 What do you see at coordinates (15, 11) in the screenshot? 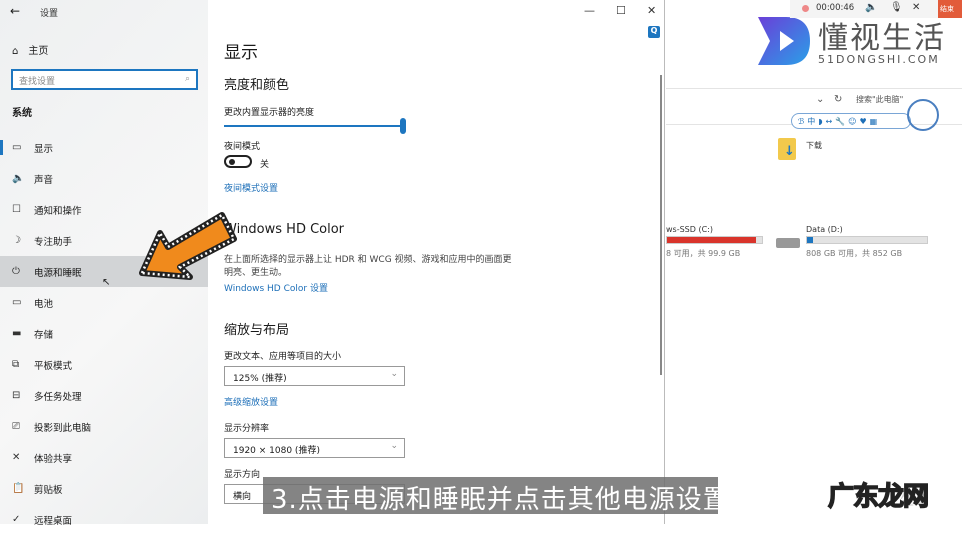
I see `back-icon: ←` at bounding box center [15, 11].